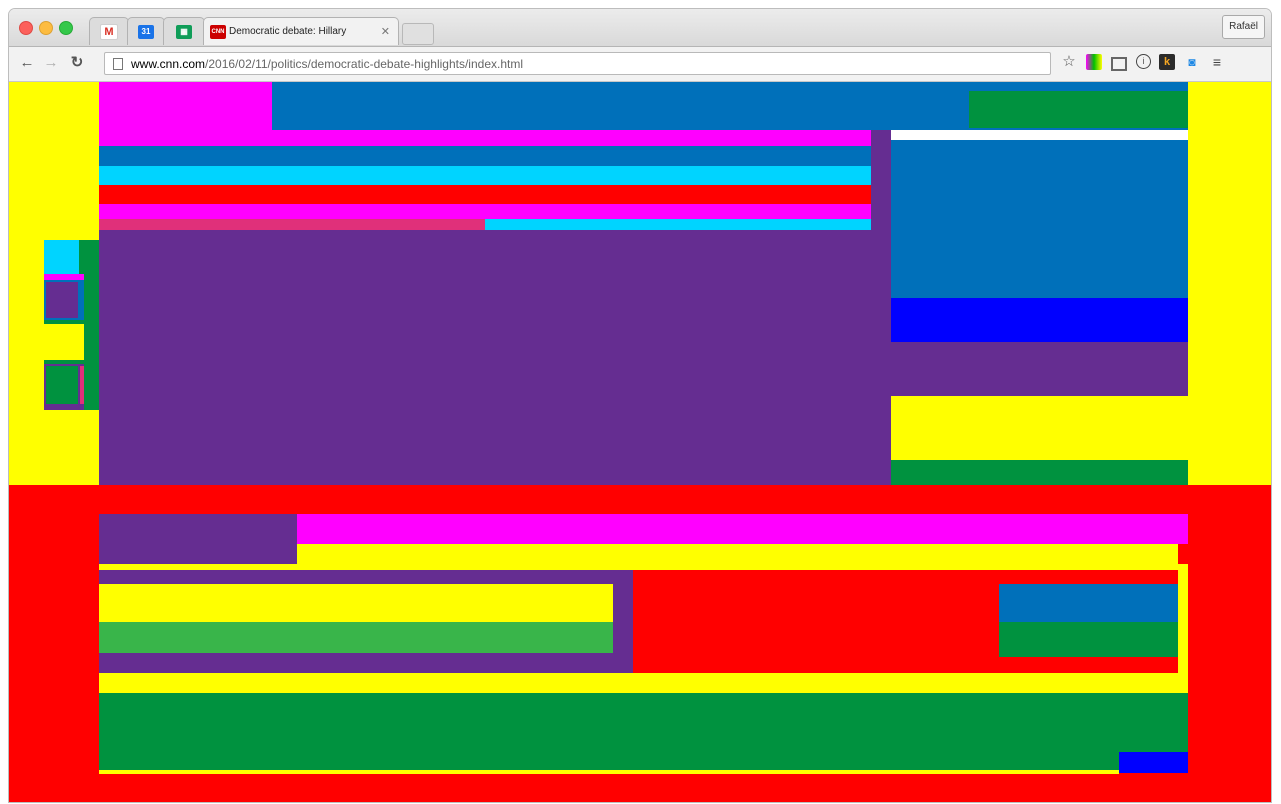 The height and width of the screenshot is (804, 1281). Describe the element at coordinates (356, 603) in the screenshot. I see `lower-card-left-yellow` at that location.